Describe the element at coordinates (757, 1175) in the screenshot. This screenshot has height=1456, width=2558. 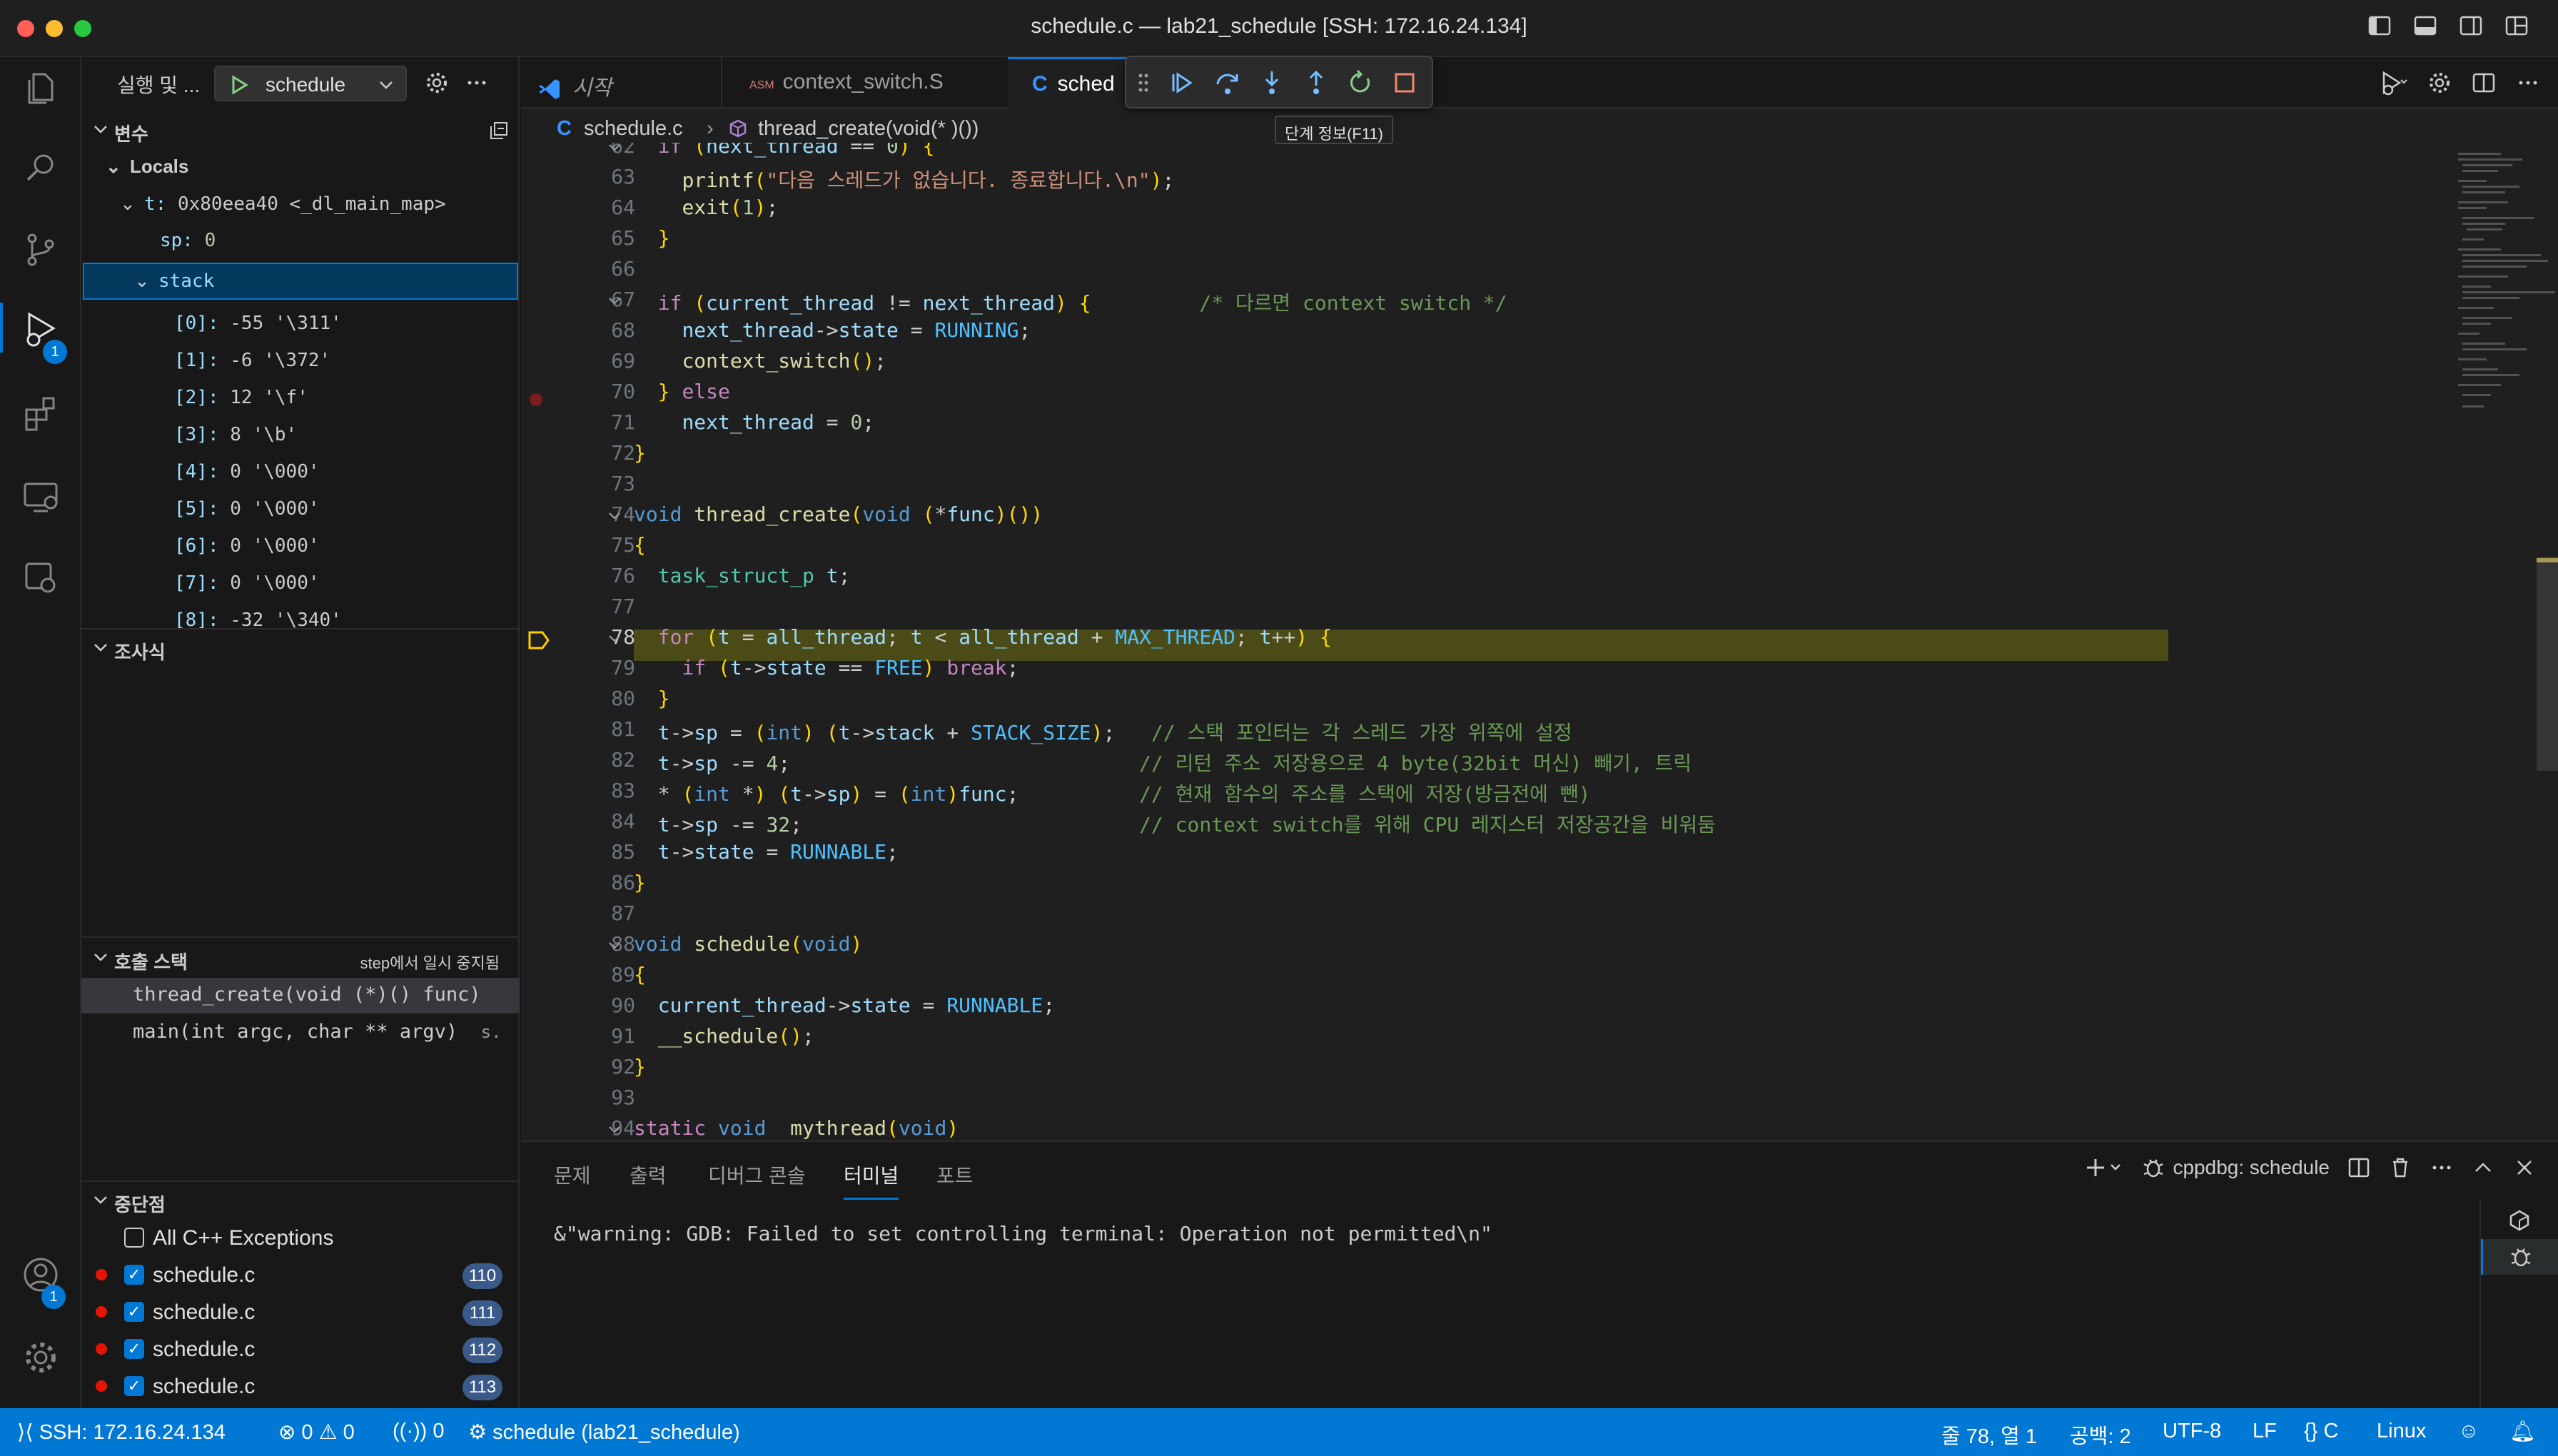
I see `panel-tab: 디버그 콘솔` at that location.